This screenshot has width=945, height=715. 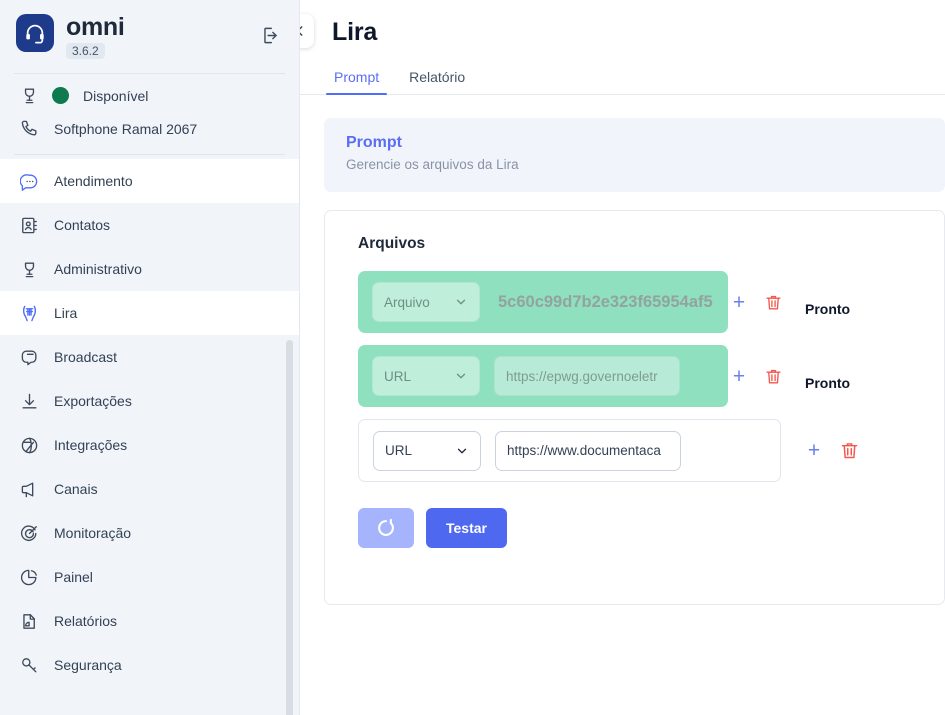 I want to click on softphone-row: Softphone Ramal 2067, so click(x=149, y=133).